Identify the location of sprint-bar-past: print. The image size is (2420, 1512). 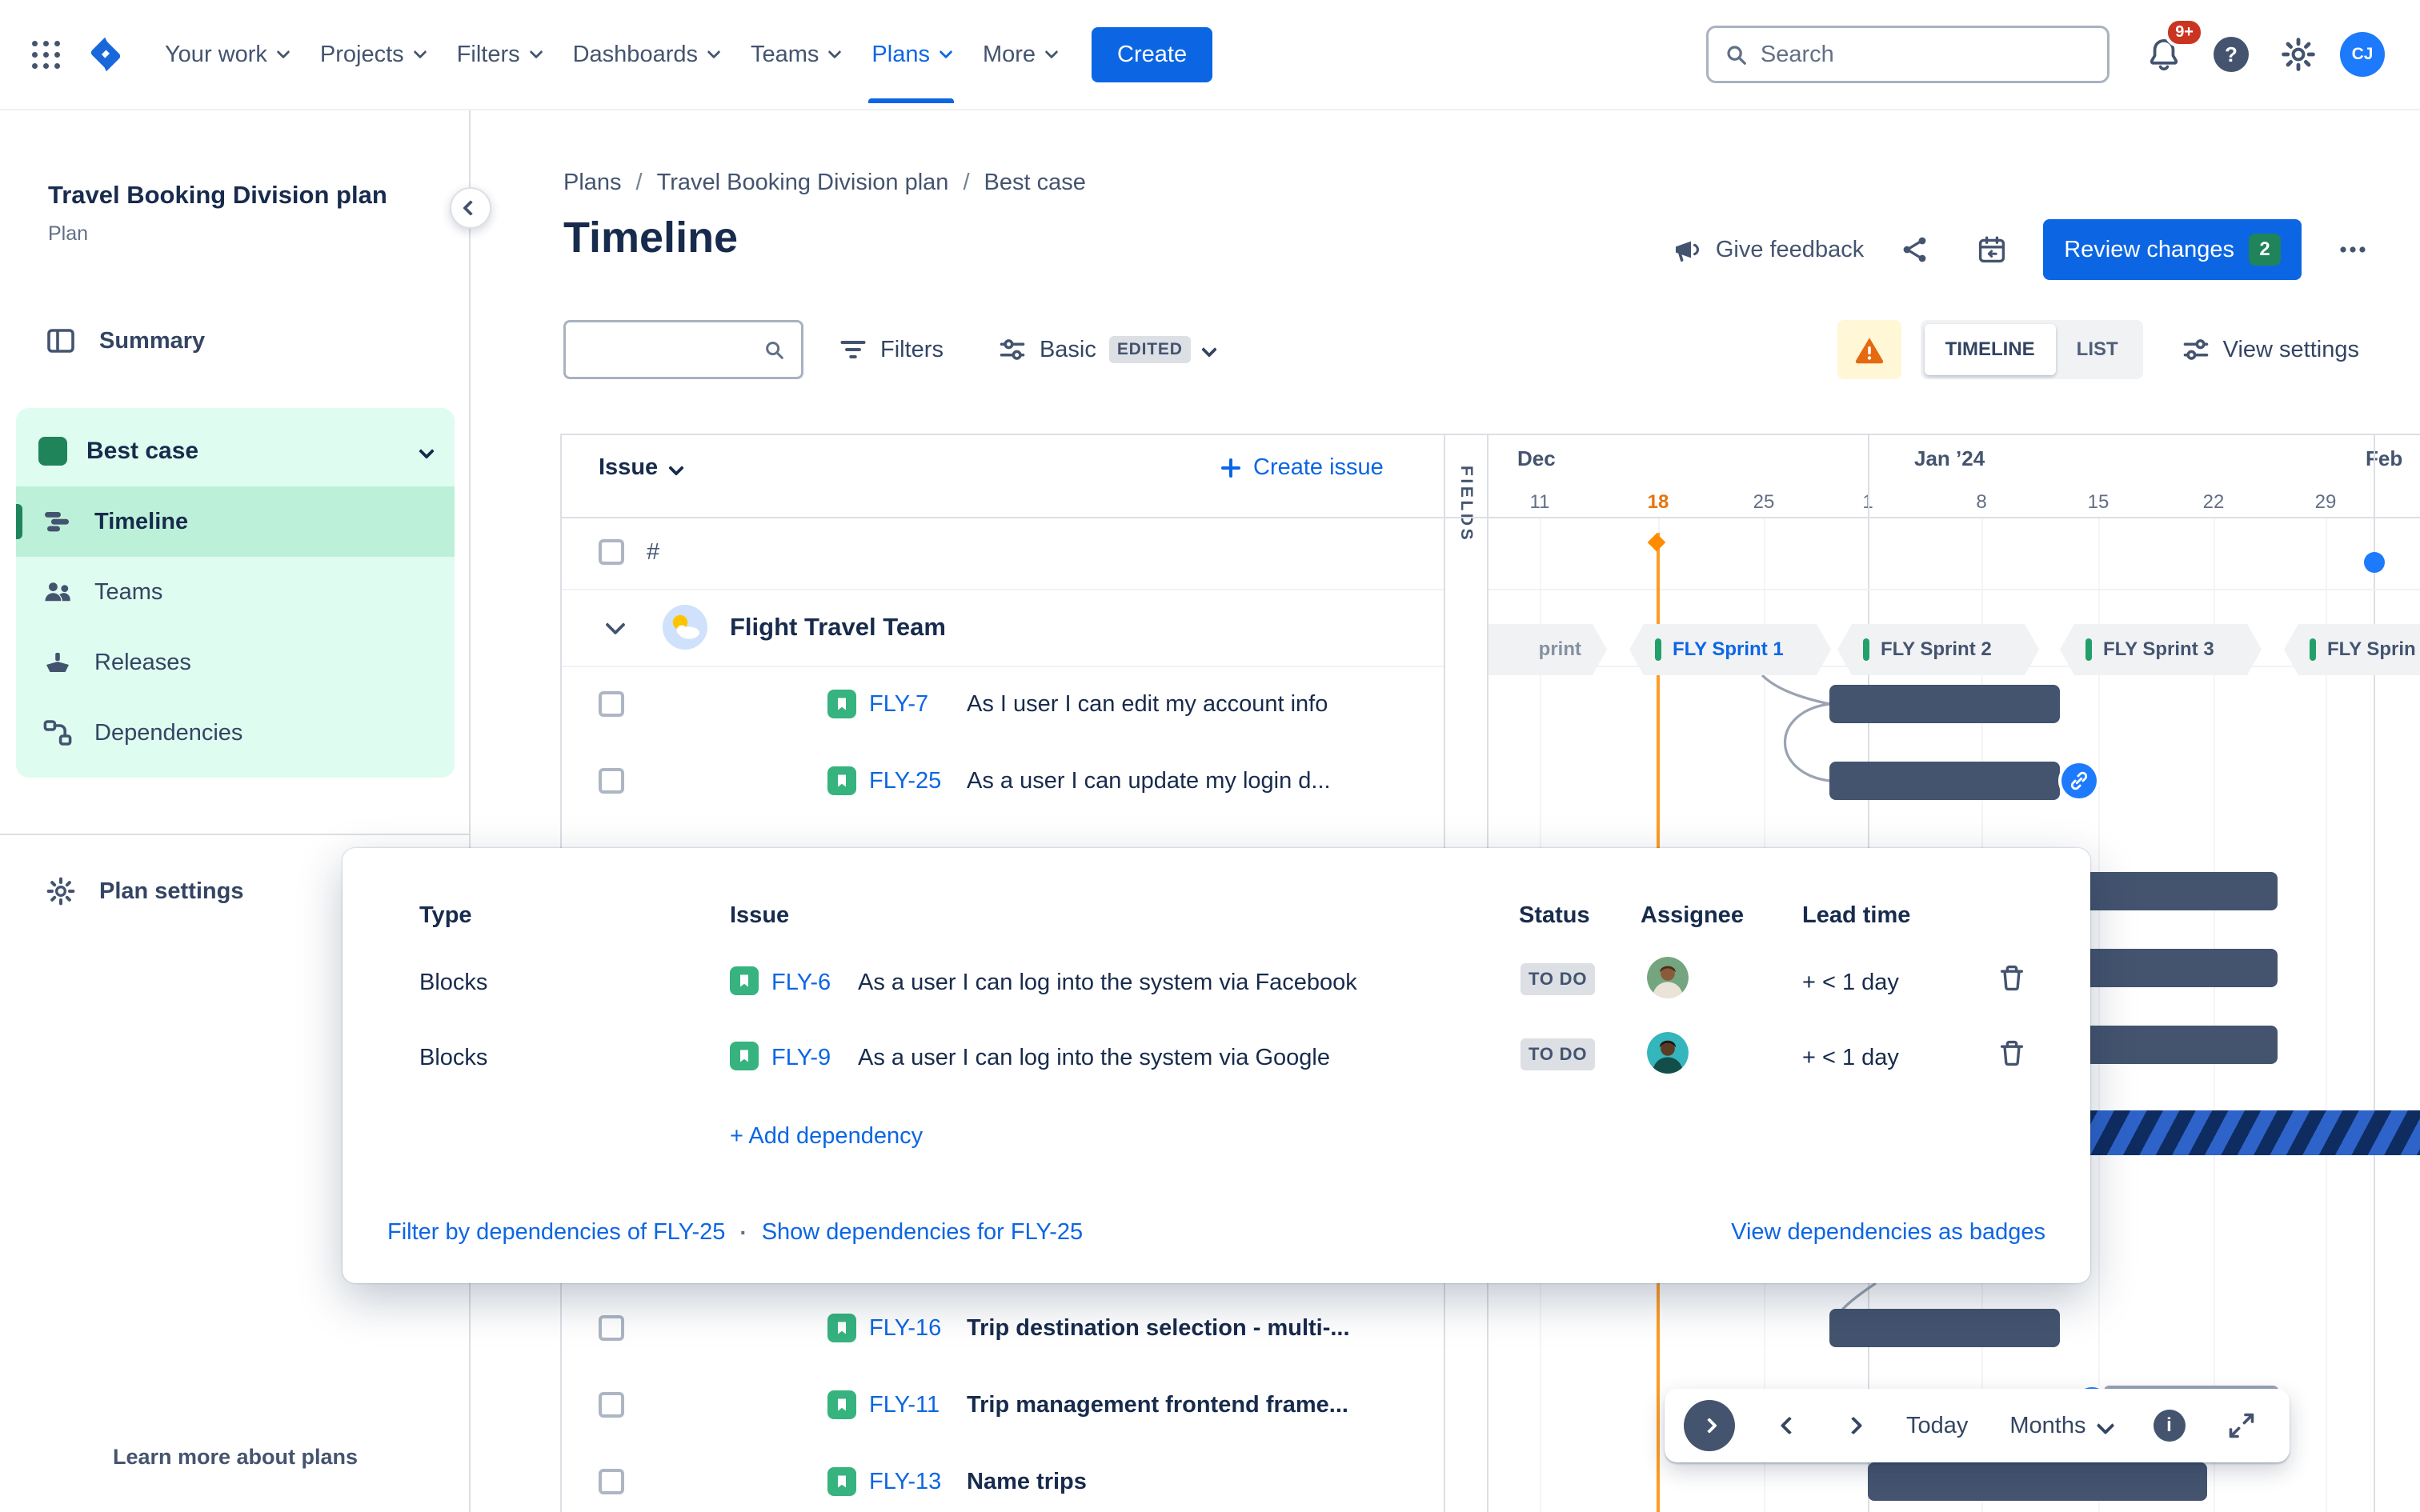
(1547, 649).